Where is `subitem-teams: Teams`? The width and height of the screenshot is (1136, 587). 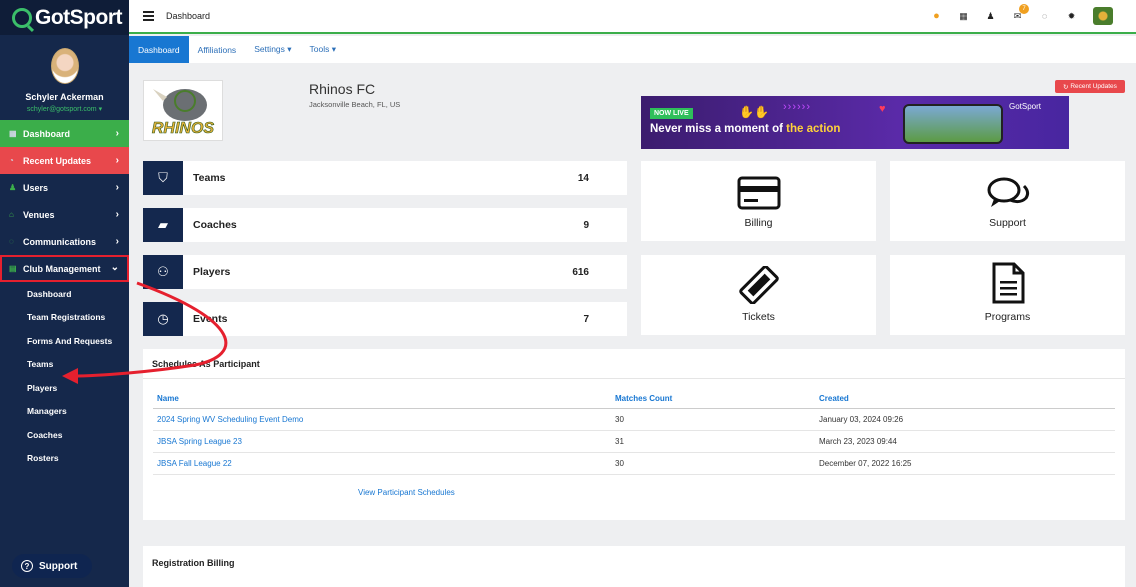
subitem-teams: Teams is located at coordinates (64, 365).